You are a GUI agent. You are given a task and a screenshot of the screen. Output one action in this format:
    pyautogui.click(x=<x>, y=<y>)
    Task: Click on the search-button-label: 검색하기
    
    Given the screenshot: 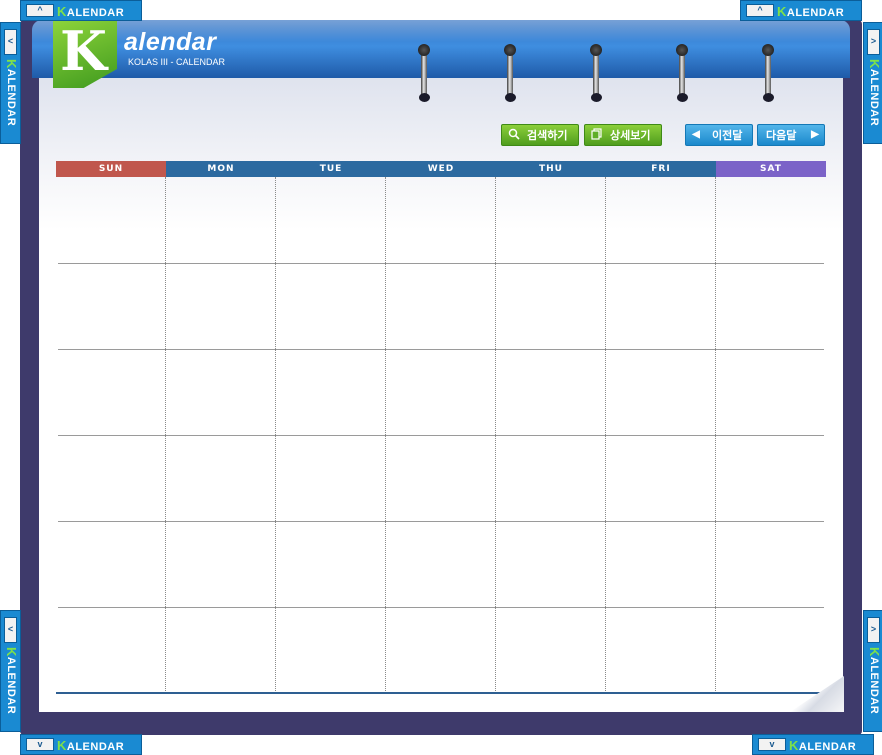 What is the action you would take?
    pyautogui.click(x=547, y=136)
    